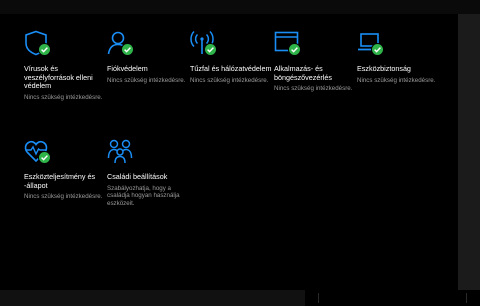  Describe the element at coordinates (148, 57) in the screenshot. I see `tile-account-protection: Fiókvédelem Nincs szükség intézkedésre.` at that location.